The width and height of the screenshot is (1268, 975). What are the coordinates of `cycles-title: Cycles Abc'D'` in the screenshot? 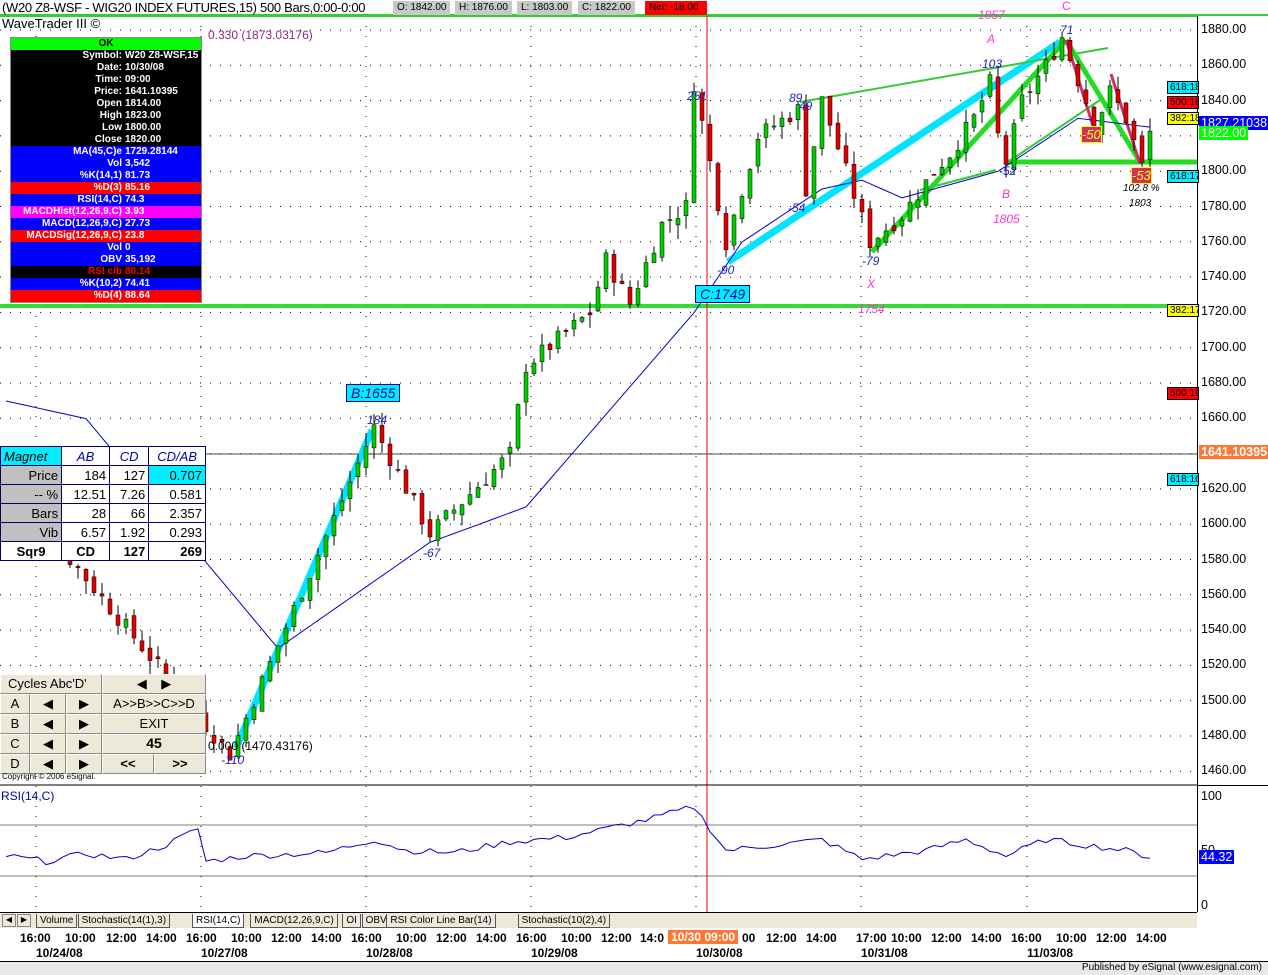 It's located at (51, 684).